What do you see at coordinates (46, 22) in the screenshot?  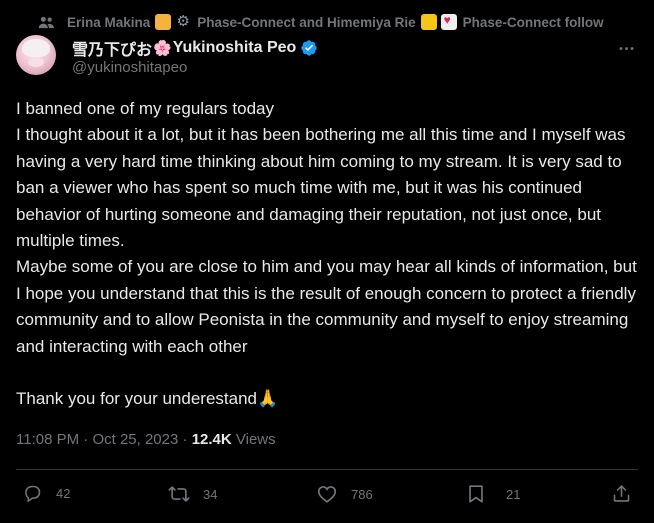 I see `people-icon` at bounding box center [46, 22].